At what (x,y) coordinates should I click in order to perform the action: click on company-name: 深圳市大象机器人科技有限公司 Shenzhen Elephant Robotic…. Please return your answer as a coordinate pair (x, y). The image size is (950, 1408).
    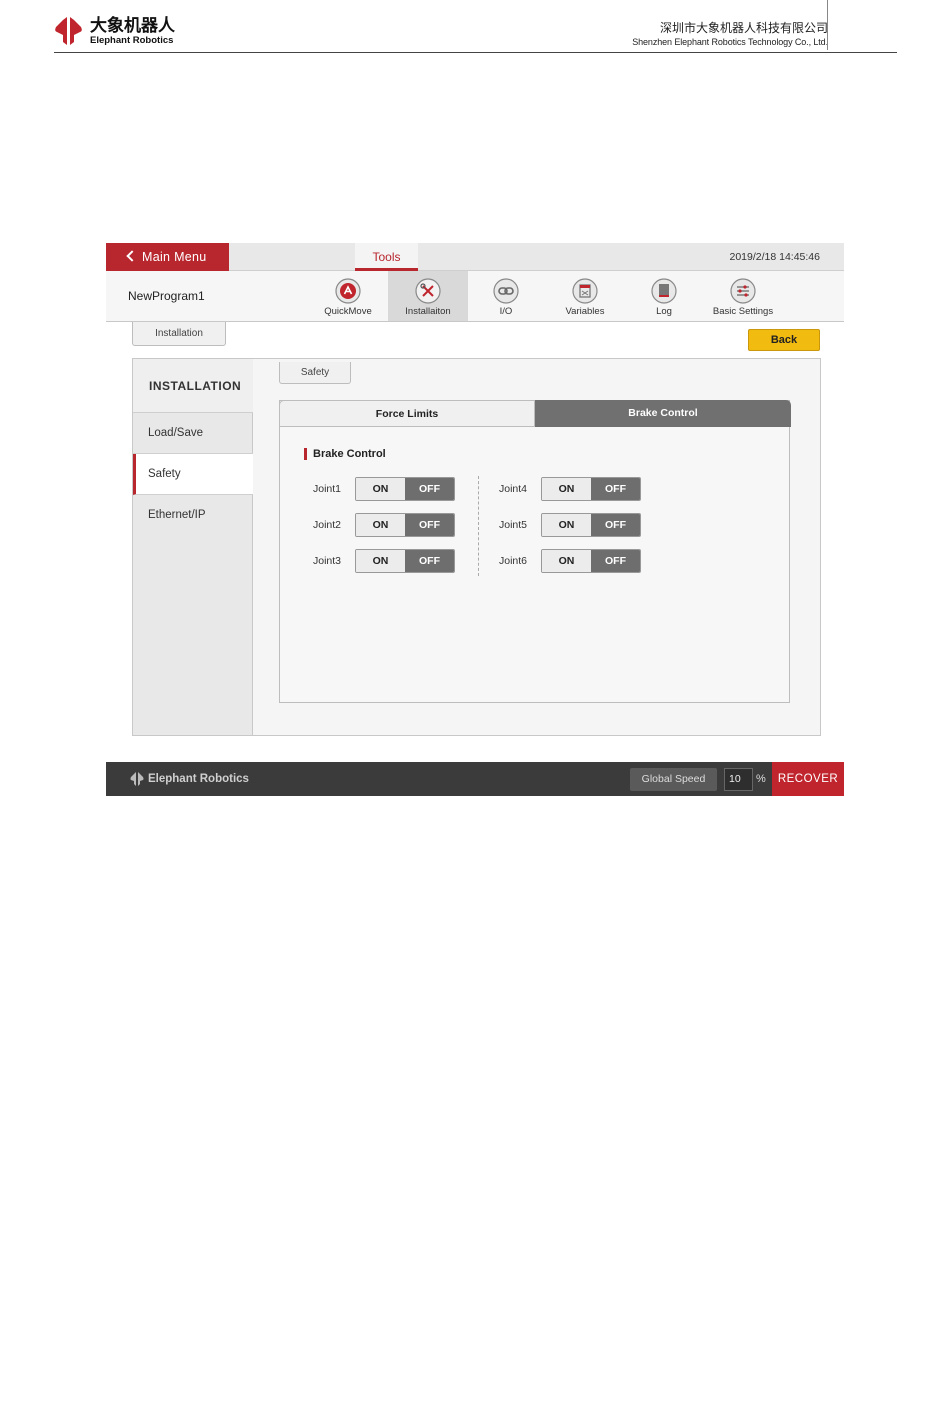
    Looking at the image, I should click on (730, 34).